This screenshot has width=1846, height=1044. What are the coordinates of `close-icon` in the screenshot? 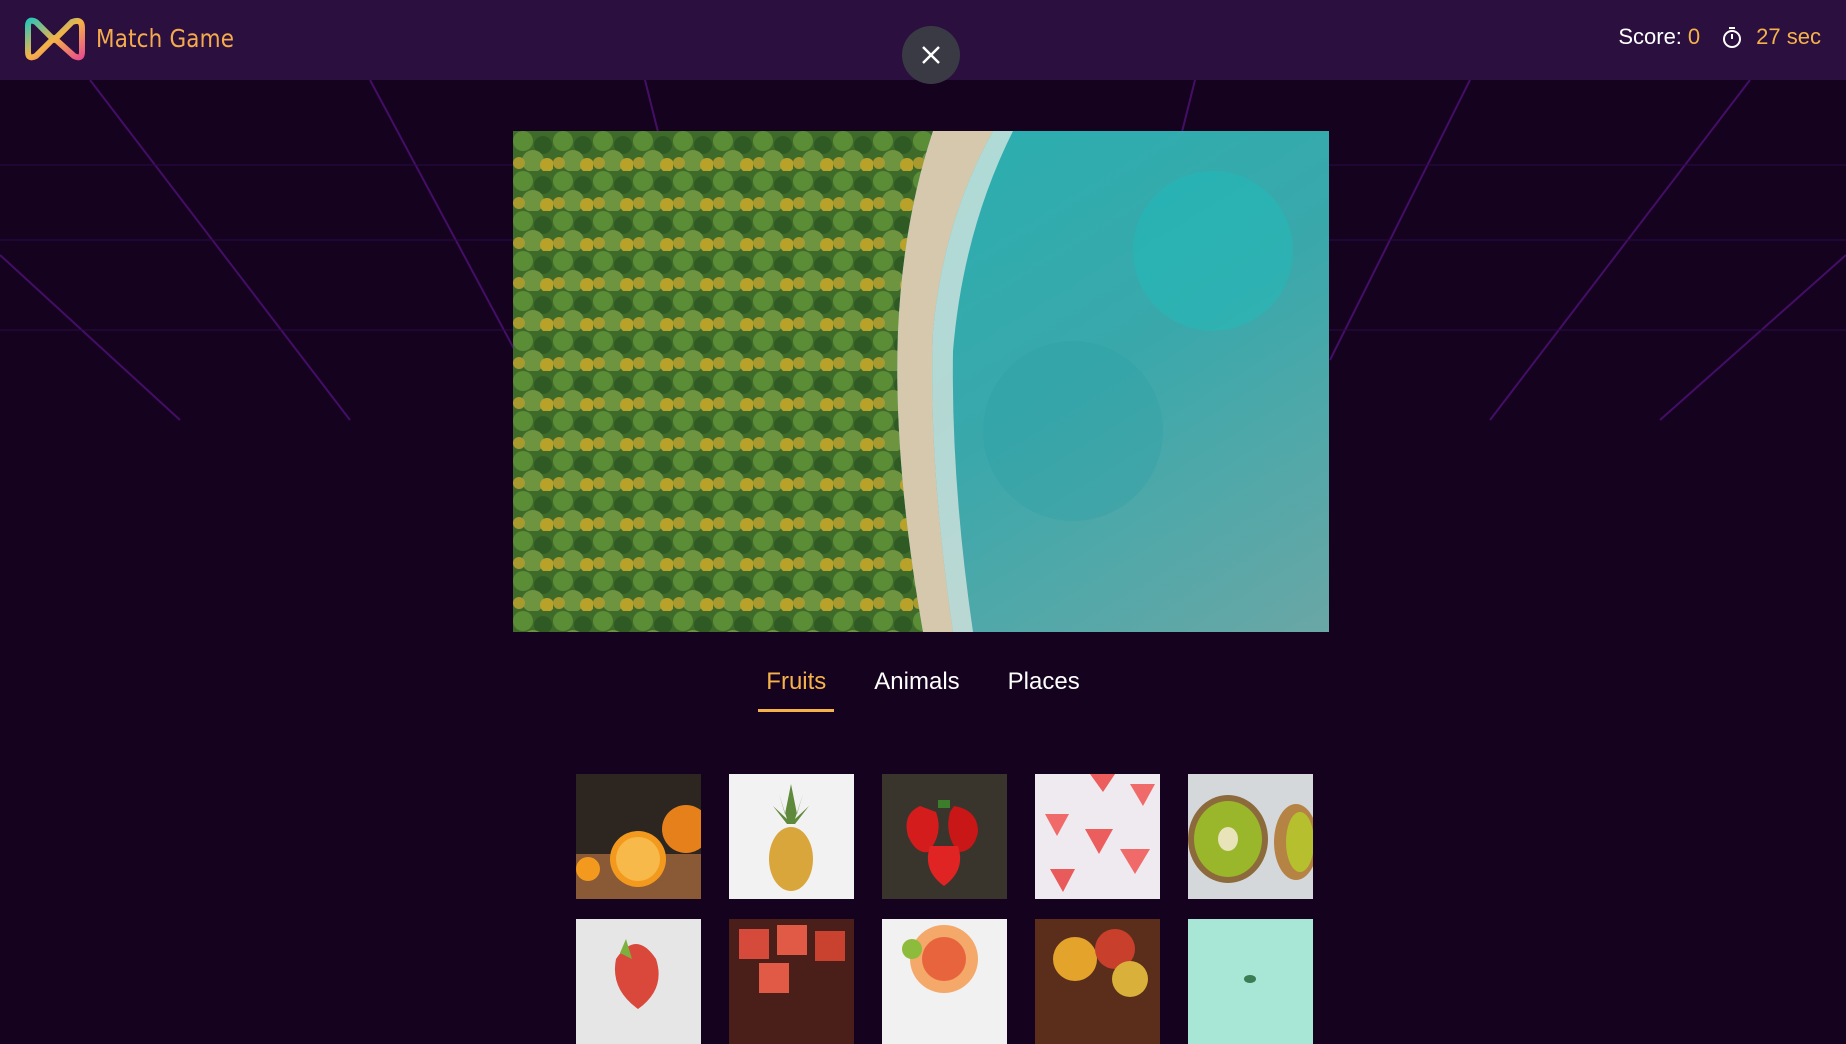 It's located at (931, 55).